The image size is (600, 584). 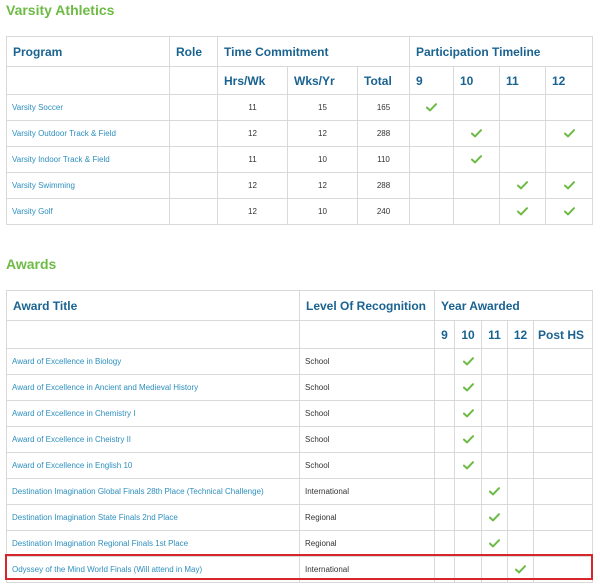 I want to click on program-link: Varsity Outdoor Track & Field, so click(x=88, y=133).